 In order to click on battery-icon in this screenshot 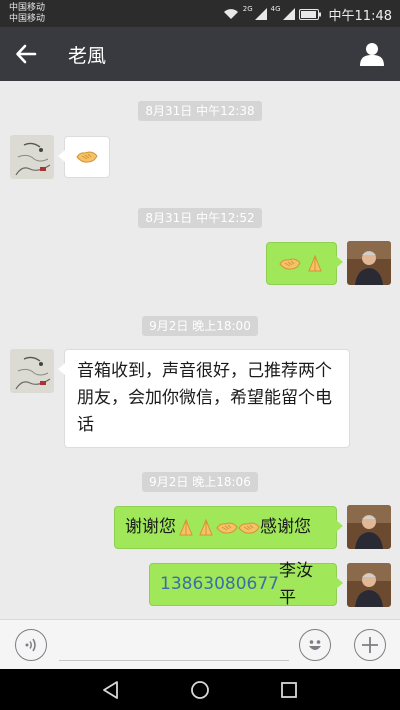, I will do `click(309, 14)`.